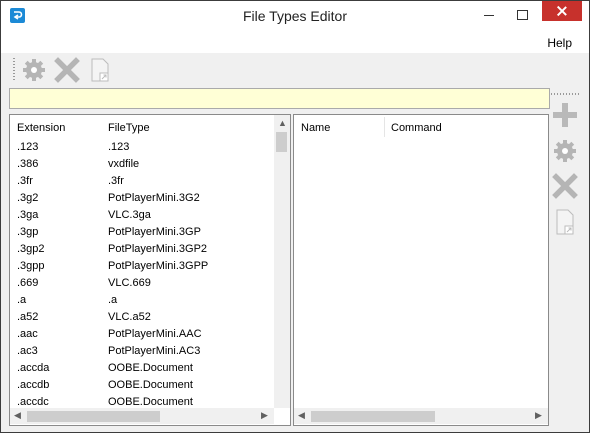  I want to click on filetype-cell: .123, so click(119, 147).